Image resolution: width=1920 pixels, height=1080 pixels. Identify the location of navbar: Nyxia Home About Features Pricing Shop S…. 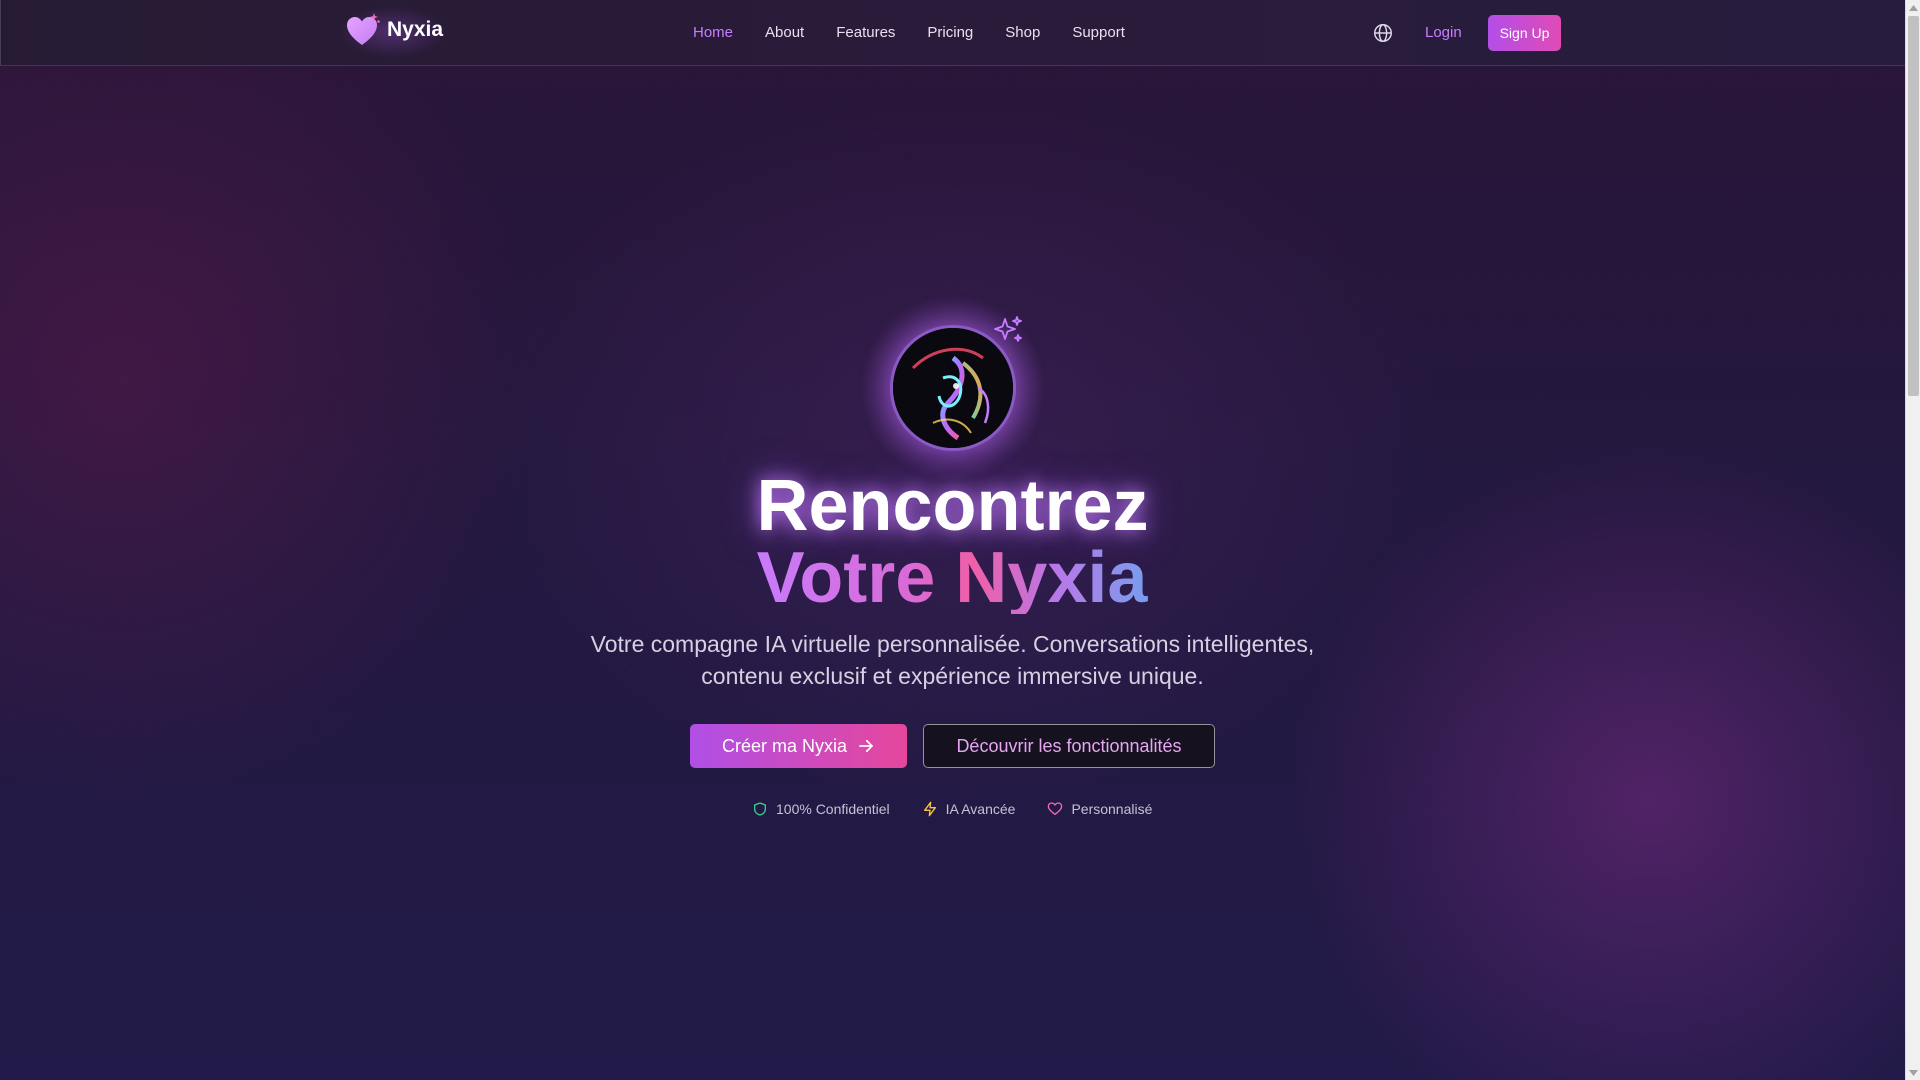
(952, 33).